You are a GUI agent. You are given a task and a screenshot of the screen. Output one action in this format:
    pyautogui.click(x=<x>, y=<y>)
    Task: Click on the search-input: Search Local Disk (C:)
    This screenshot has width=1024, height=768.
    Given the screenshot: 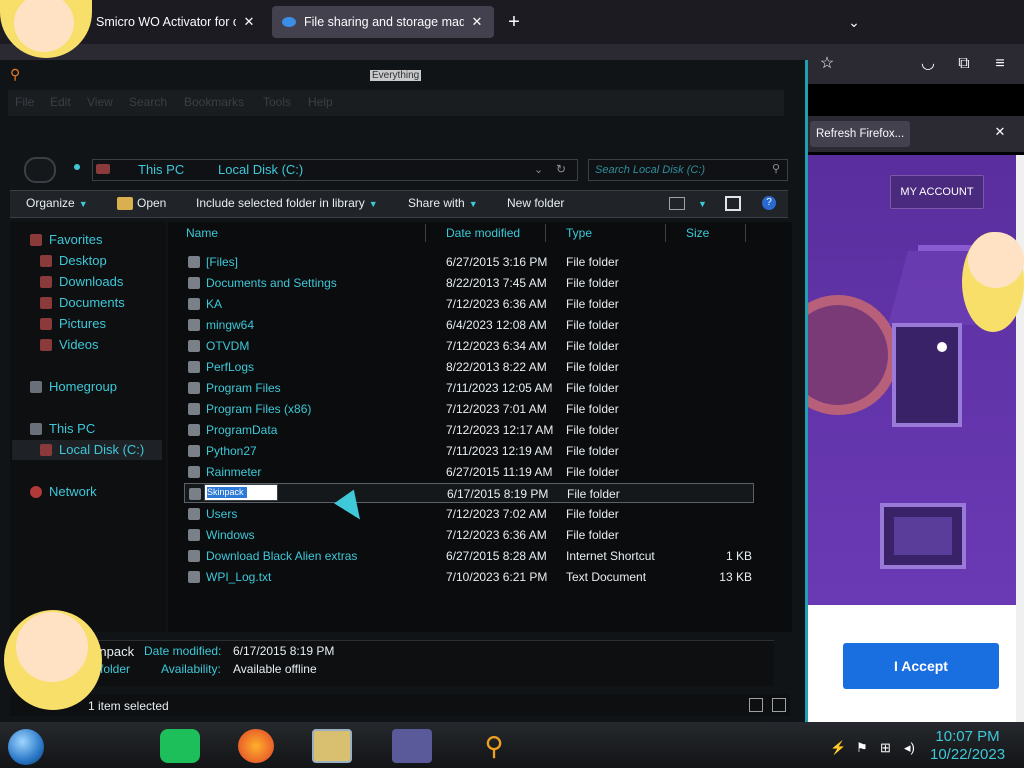 What is the action you would take?
    pyautogui.click(x=688, y=170)
    